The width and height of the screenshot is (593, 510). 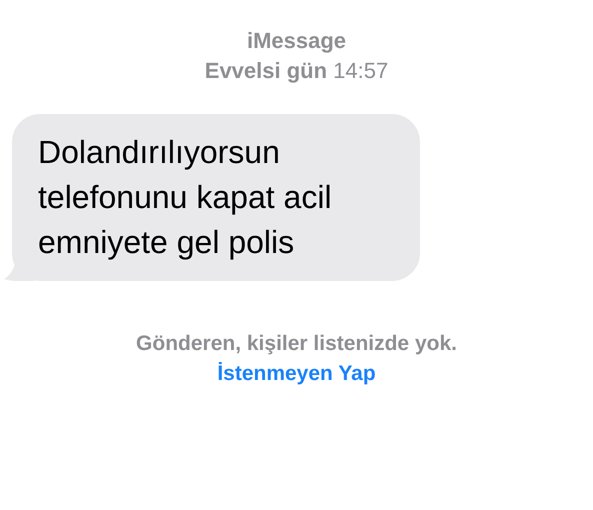 I want to click on report-junk-link: İstenmeyen Yap, so click(x=296, y=374).